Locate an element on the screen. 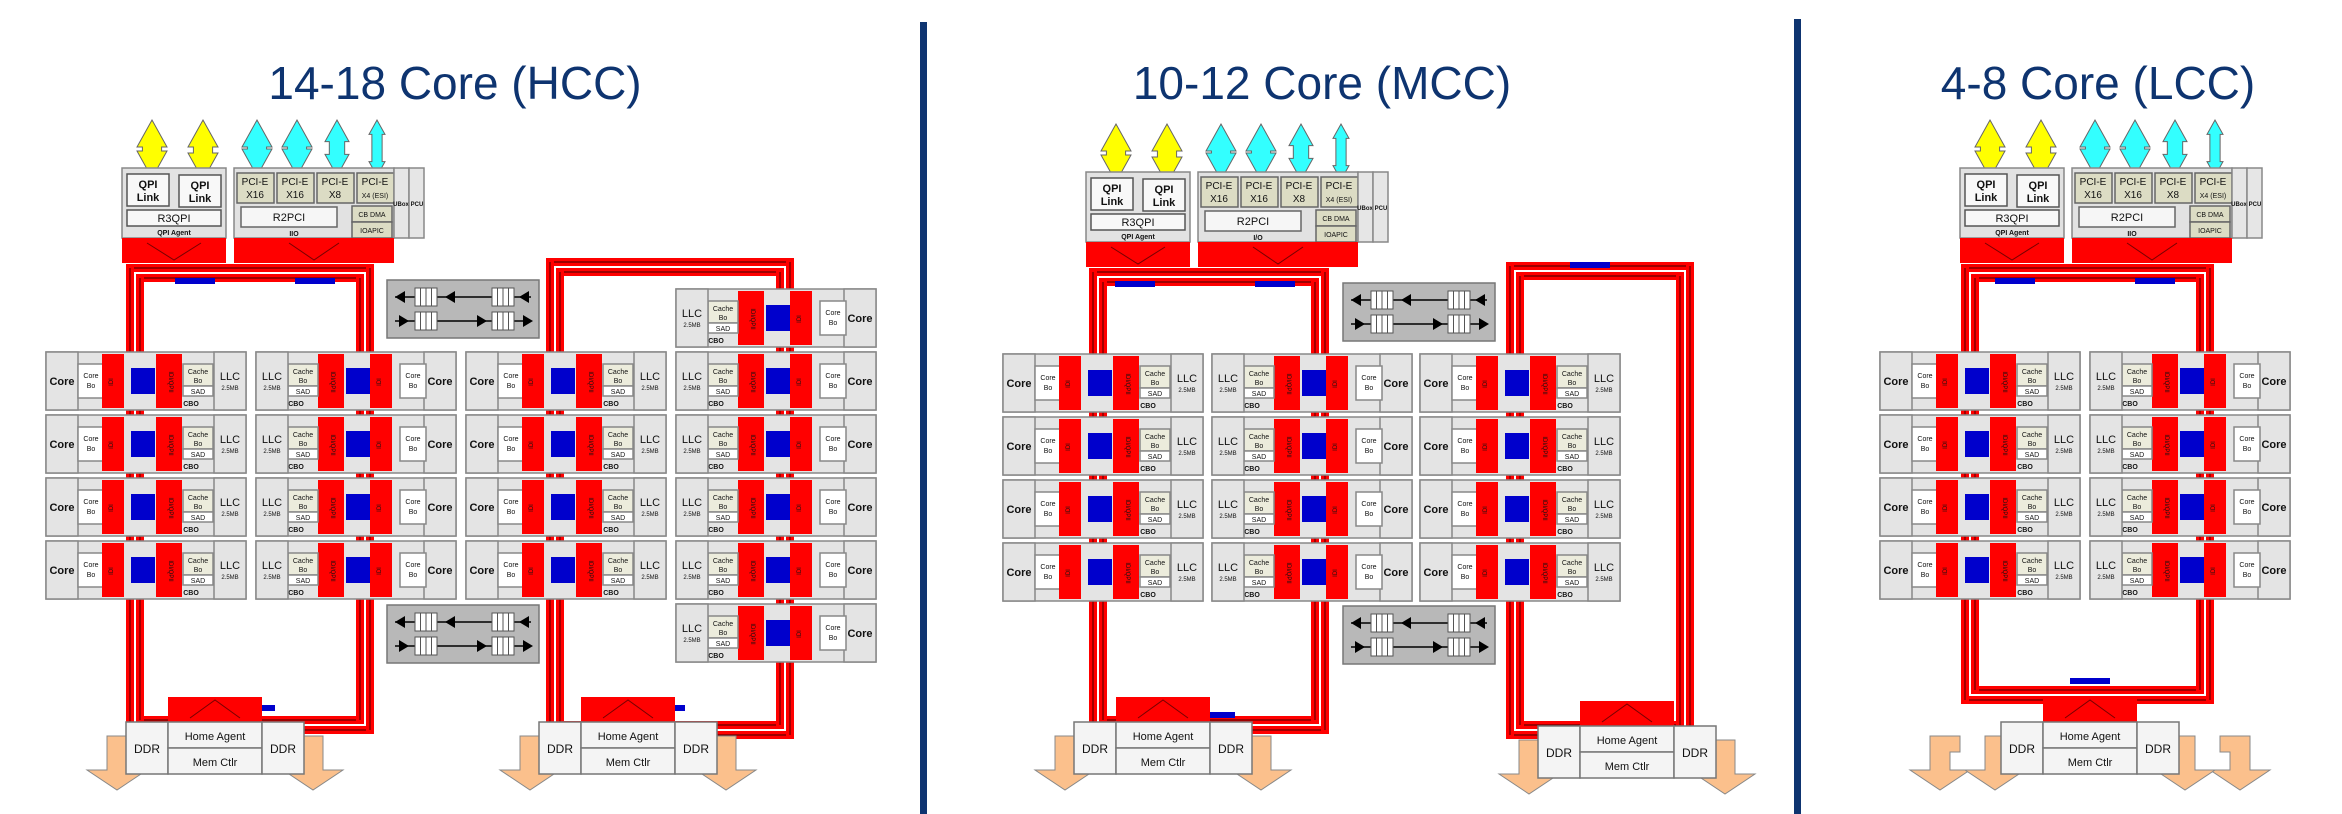 The height and width of the screenshot is (814, 2342). cbo-label: CBO is located at coordinates (2025, 530).